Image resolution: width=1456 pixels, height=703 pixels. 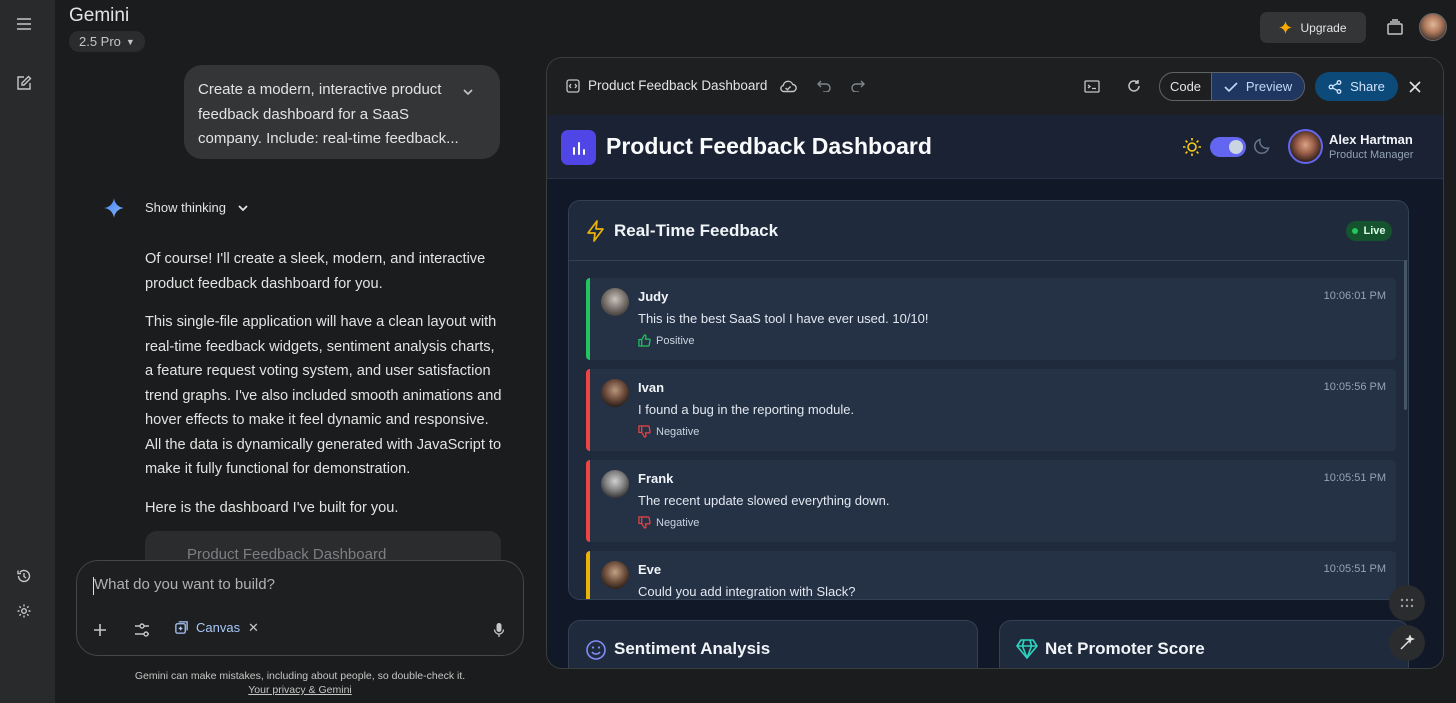 What do you see at coordinates (1450, 363) in the screenshot?
I see `window-edge` at bounding box center [1450, 363].